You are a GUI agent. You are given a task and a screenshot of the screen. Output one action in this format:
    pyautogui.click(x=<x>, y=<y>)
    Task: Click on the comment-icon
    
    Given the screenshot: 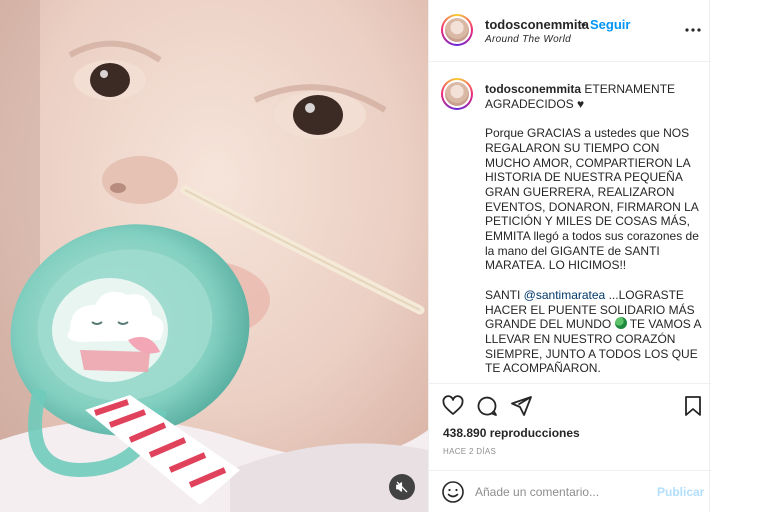 What is the action you would take?
    pyautogui.click(x=487, y=406)
    